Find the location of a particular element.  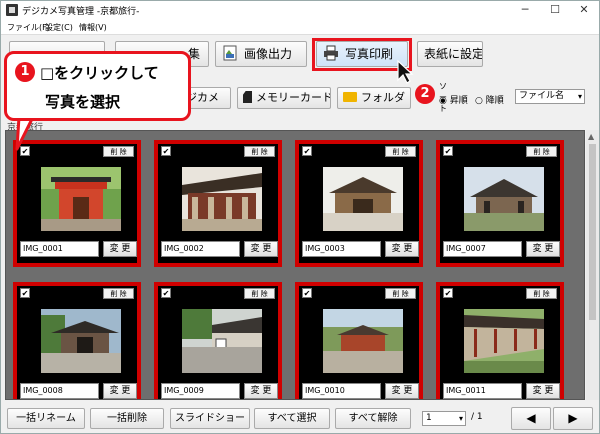

sort-asc-radio: ◉ 昇順 is located at coordinates (453, 99).